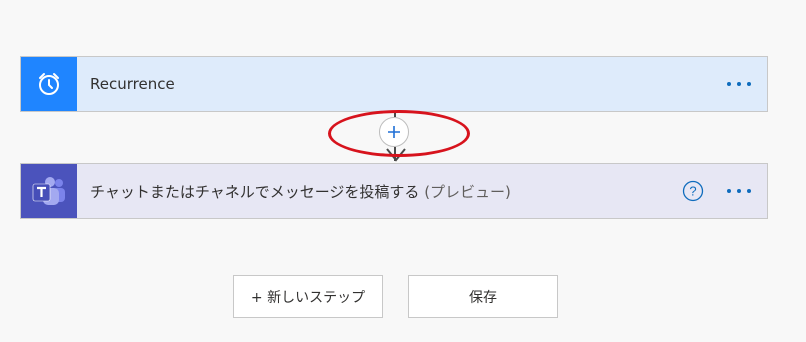  I want to click on help-label: ?, so click(692, 191).